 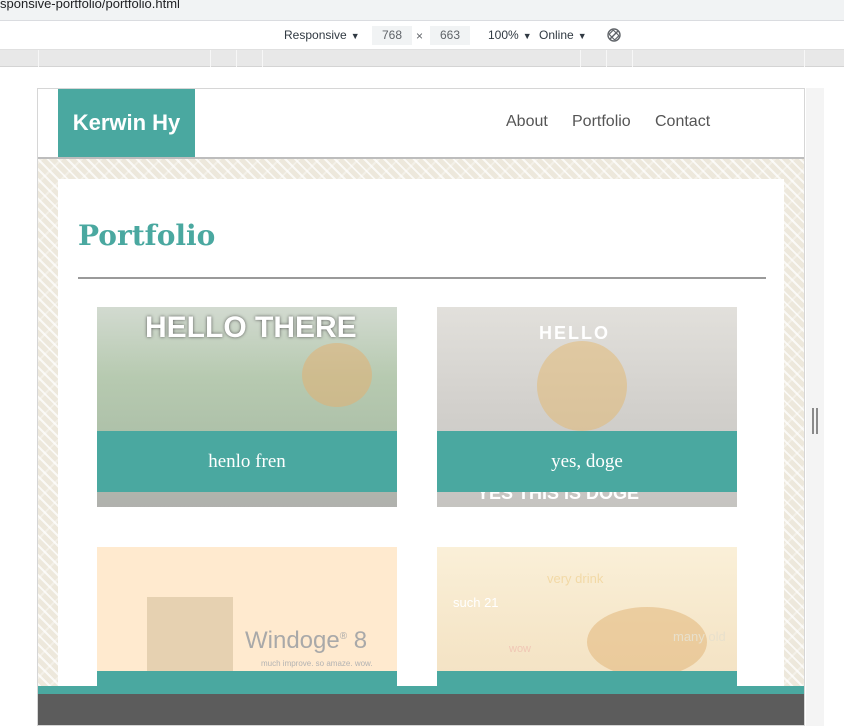 I want to click on windoge-logo-text: Windoge® 8, so click(x=306, y=641).